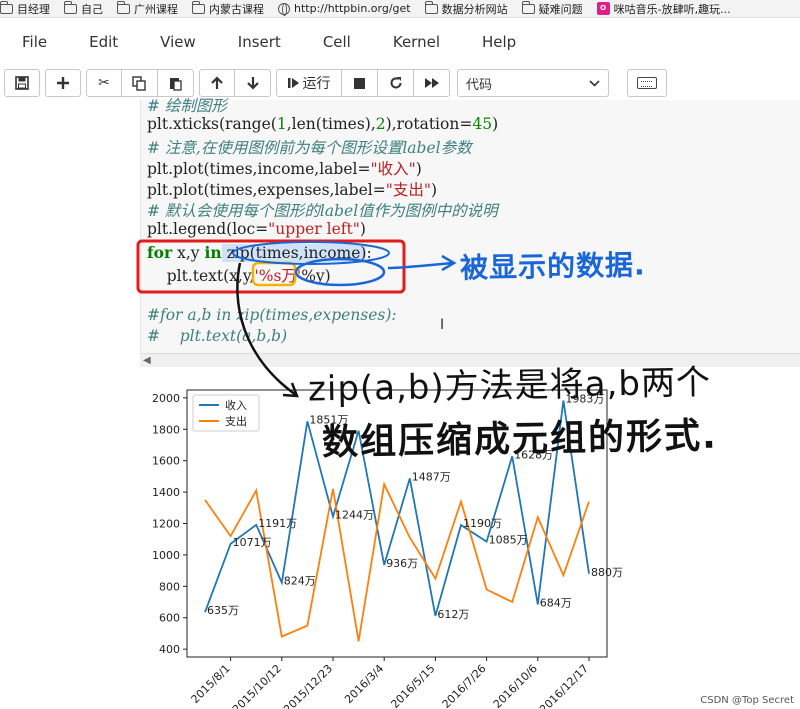 The height and width of the screenshot is (709, 800). I want to click on move-up-button, so click(217, 83).